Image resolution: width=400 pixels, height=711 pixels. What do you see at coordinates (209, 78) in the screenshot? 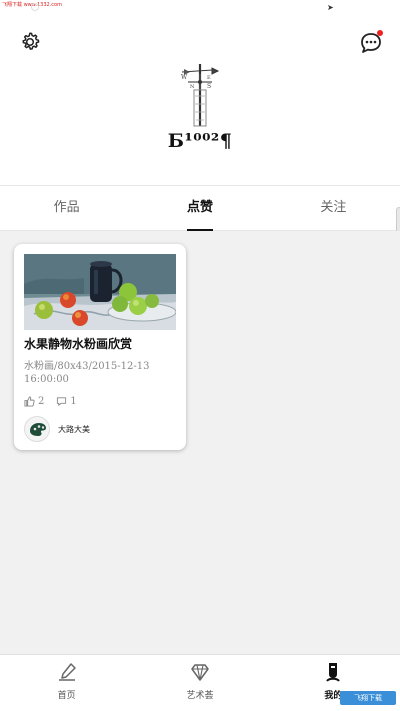
I see `svg-text: E` at bounding box center [209, 78].